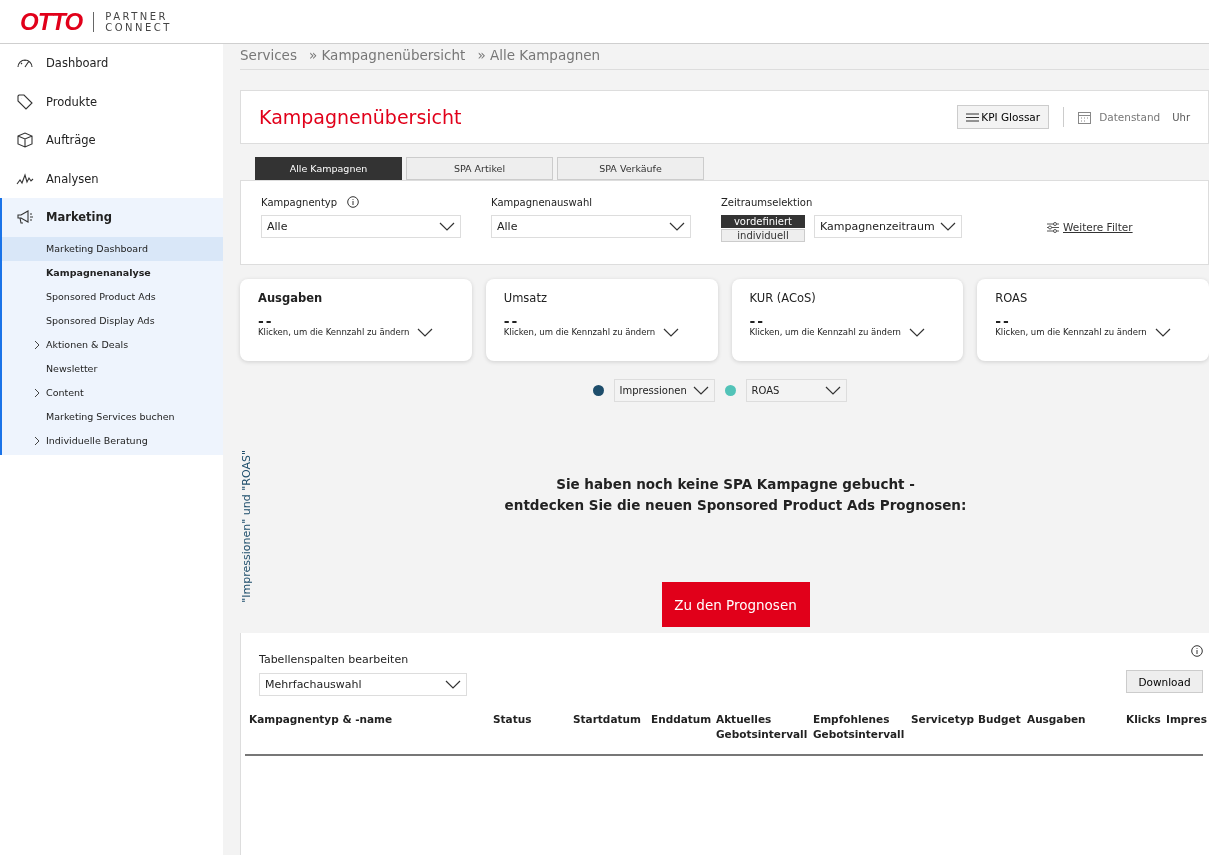 The height and width of the screenshot is (855, 1209). I want to click on sidebar-item: Produkte, so click(111, 101).